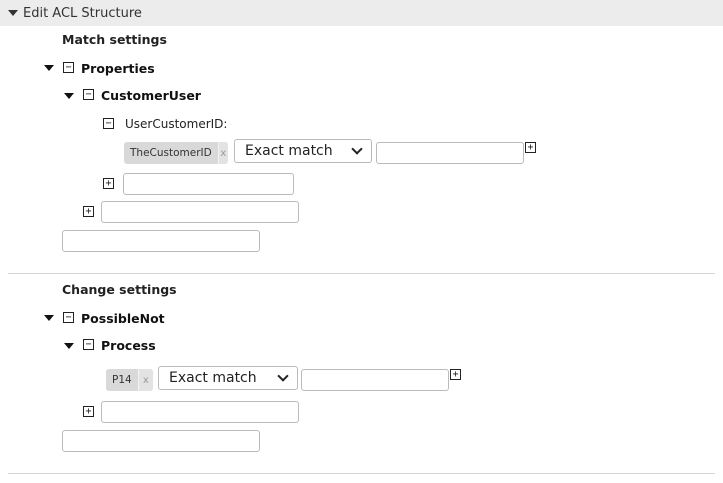 The height and width of the screenshot is (483, 723). Describe the element at coordinates (145, 380) in the screenshot. I see `process-tag-remove-button: x` at that location.